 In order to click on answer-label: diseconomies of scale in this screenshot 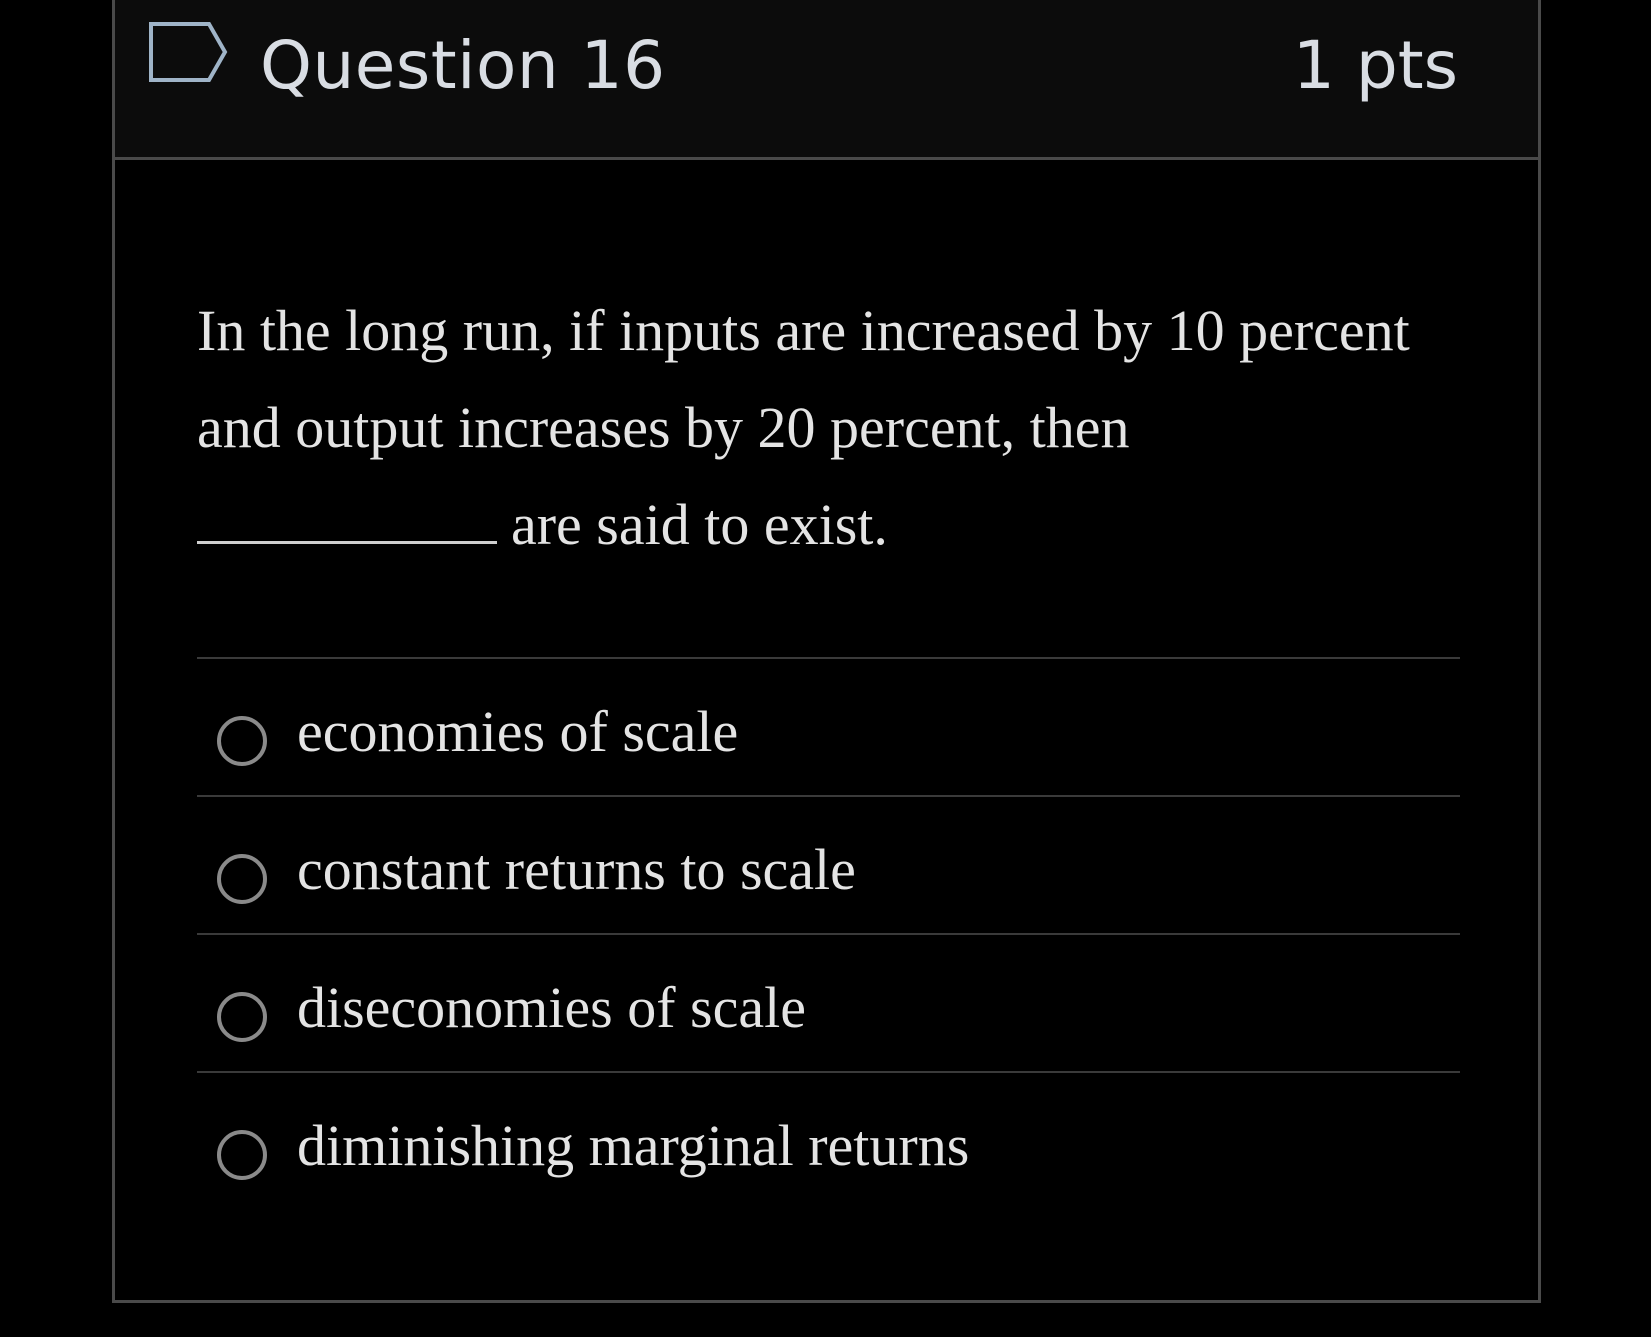, I will do `click(551, 1007)`.